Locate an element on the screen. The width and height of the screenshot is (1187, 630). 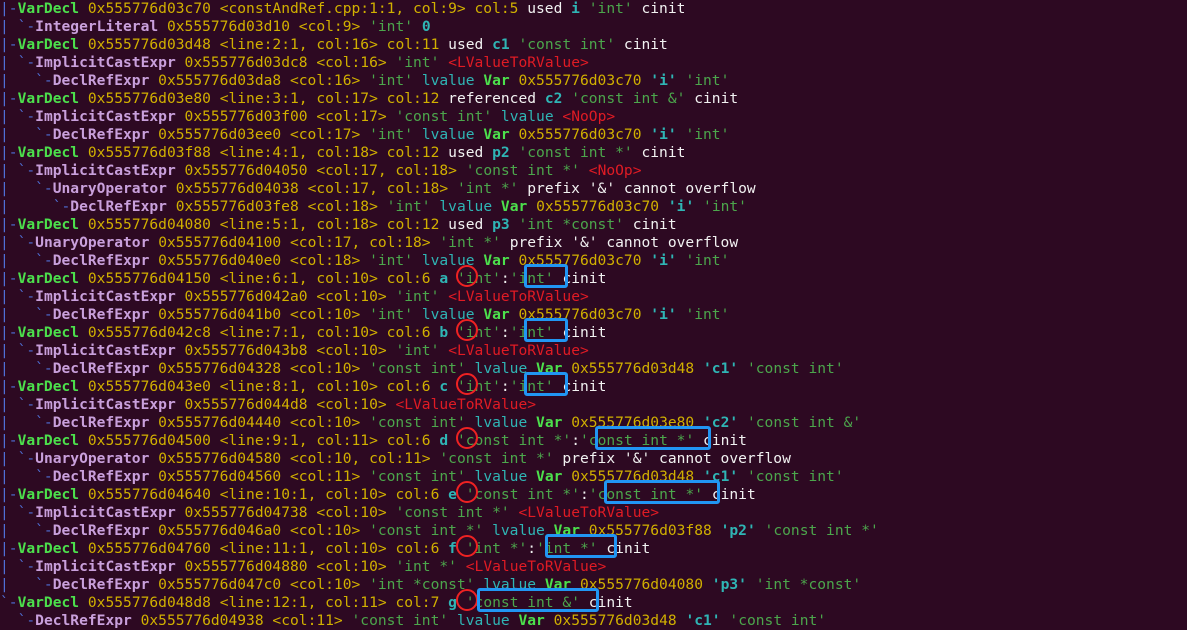
ast-token-name: c is located at coordinates (444, 386).